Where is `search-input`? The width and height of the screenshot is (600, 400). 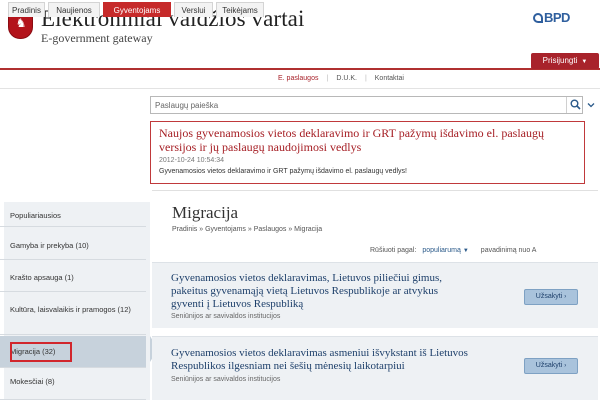 search-input is located at coordinates (356, 105).